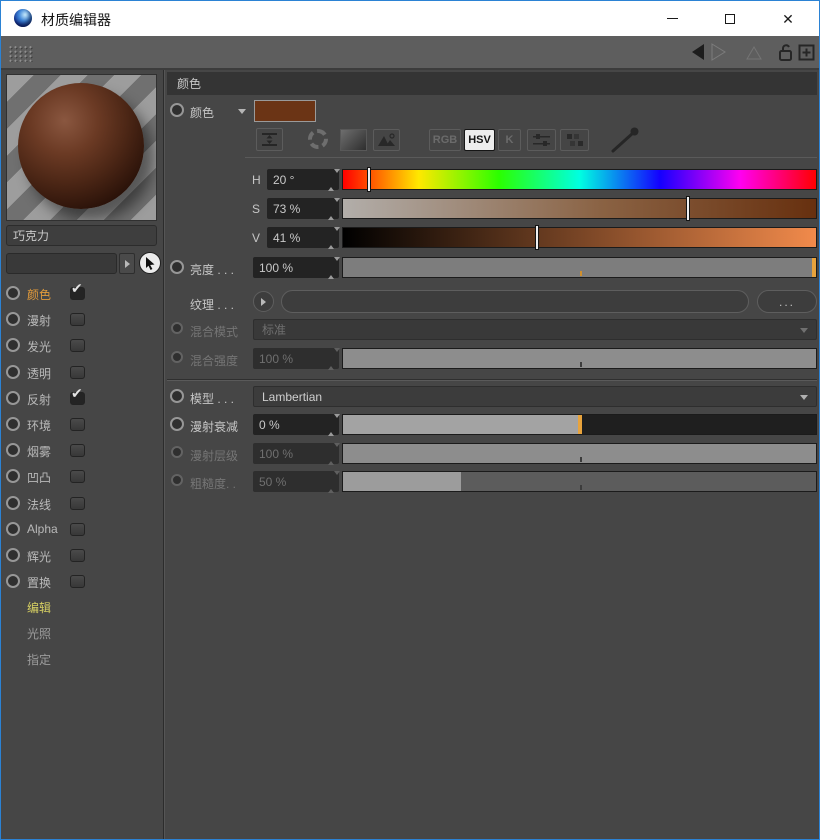  I want to click on model-radio, so click(177, 396).